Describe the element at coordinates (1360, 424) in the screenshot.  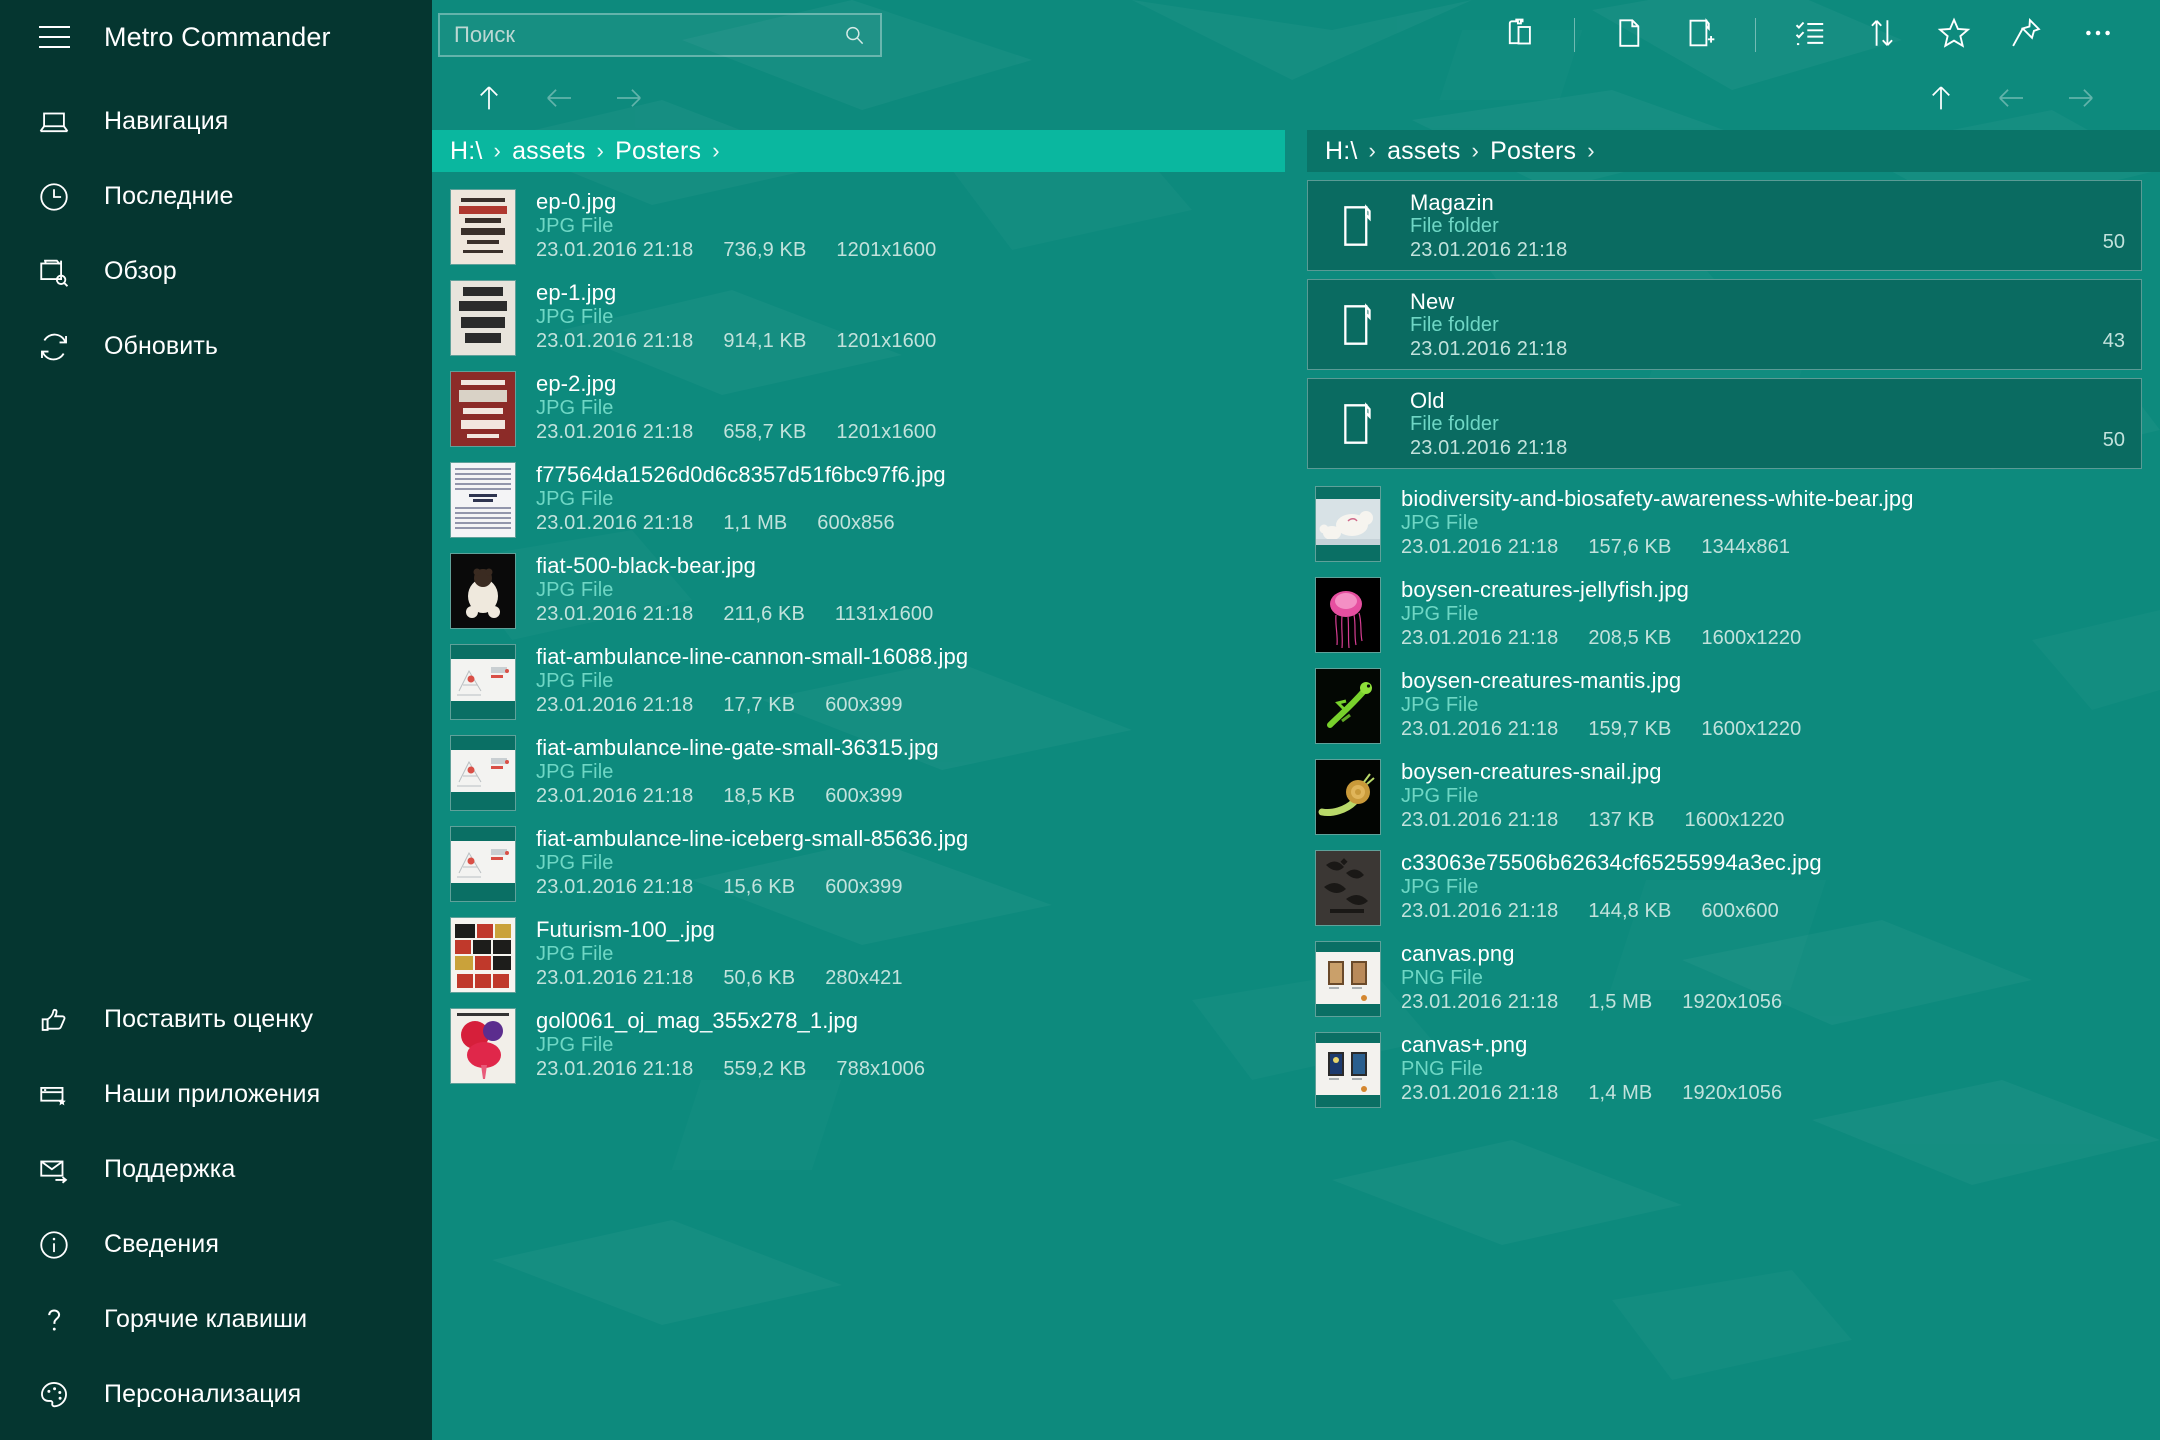
I see `folder-icon` at that location.